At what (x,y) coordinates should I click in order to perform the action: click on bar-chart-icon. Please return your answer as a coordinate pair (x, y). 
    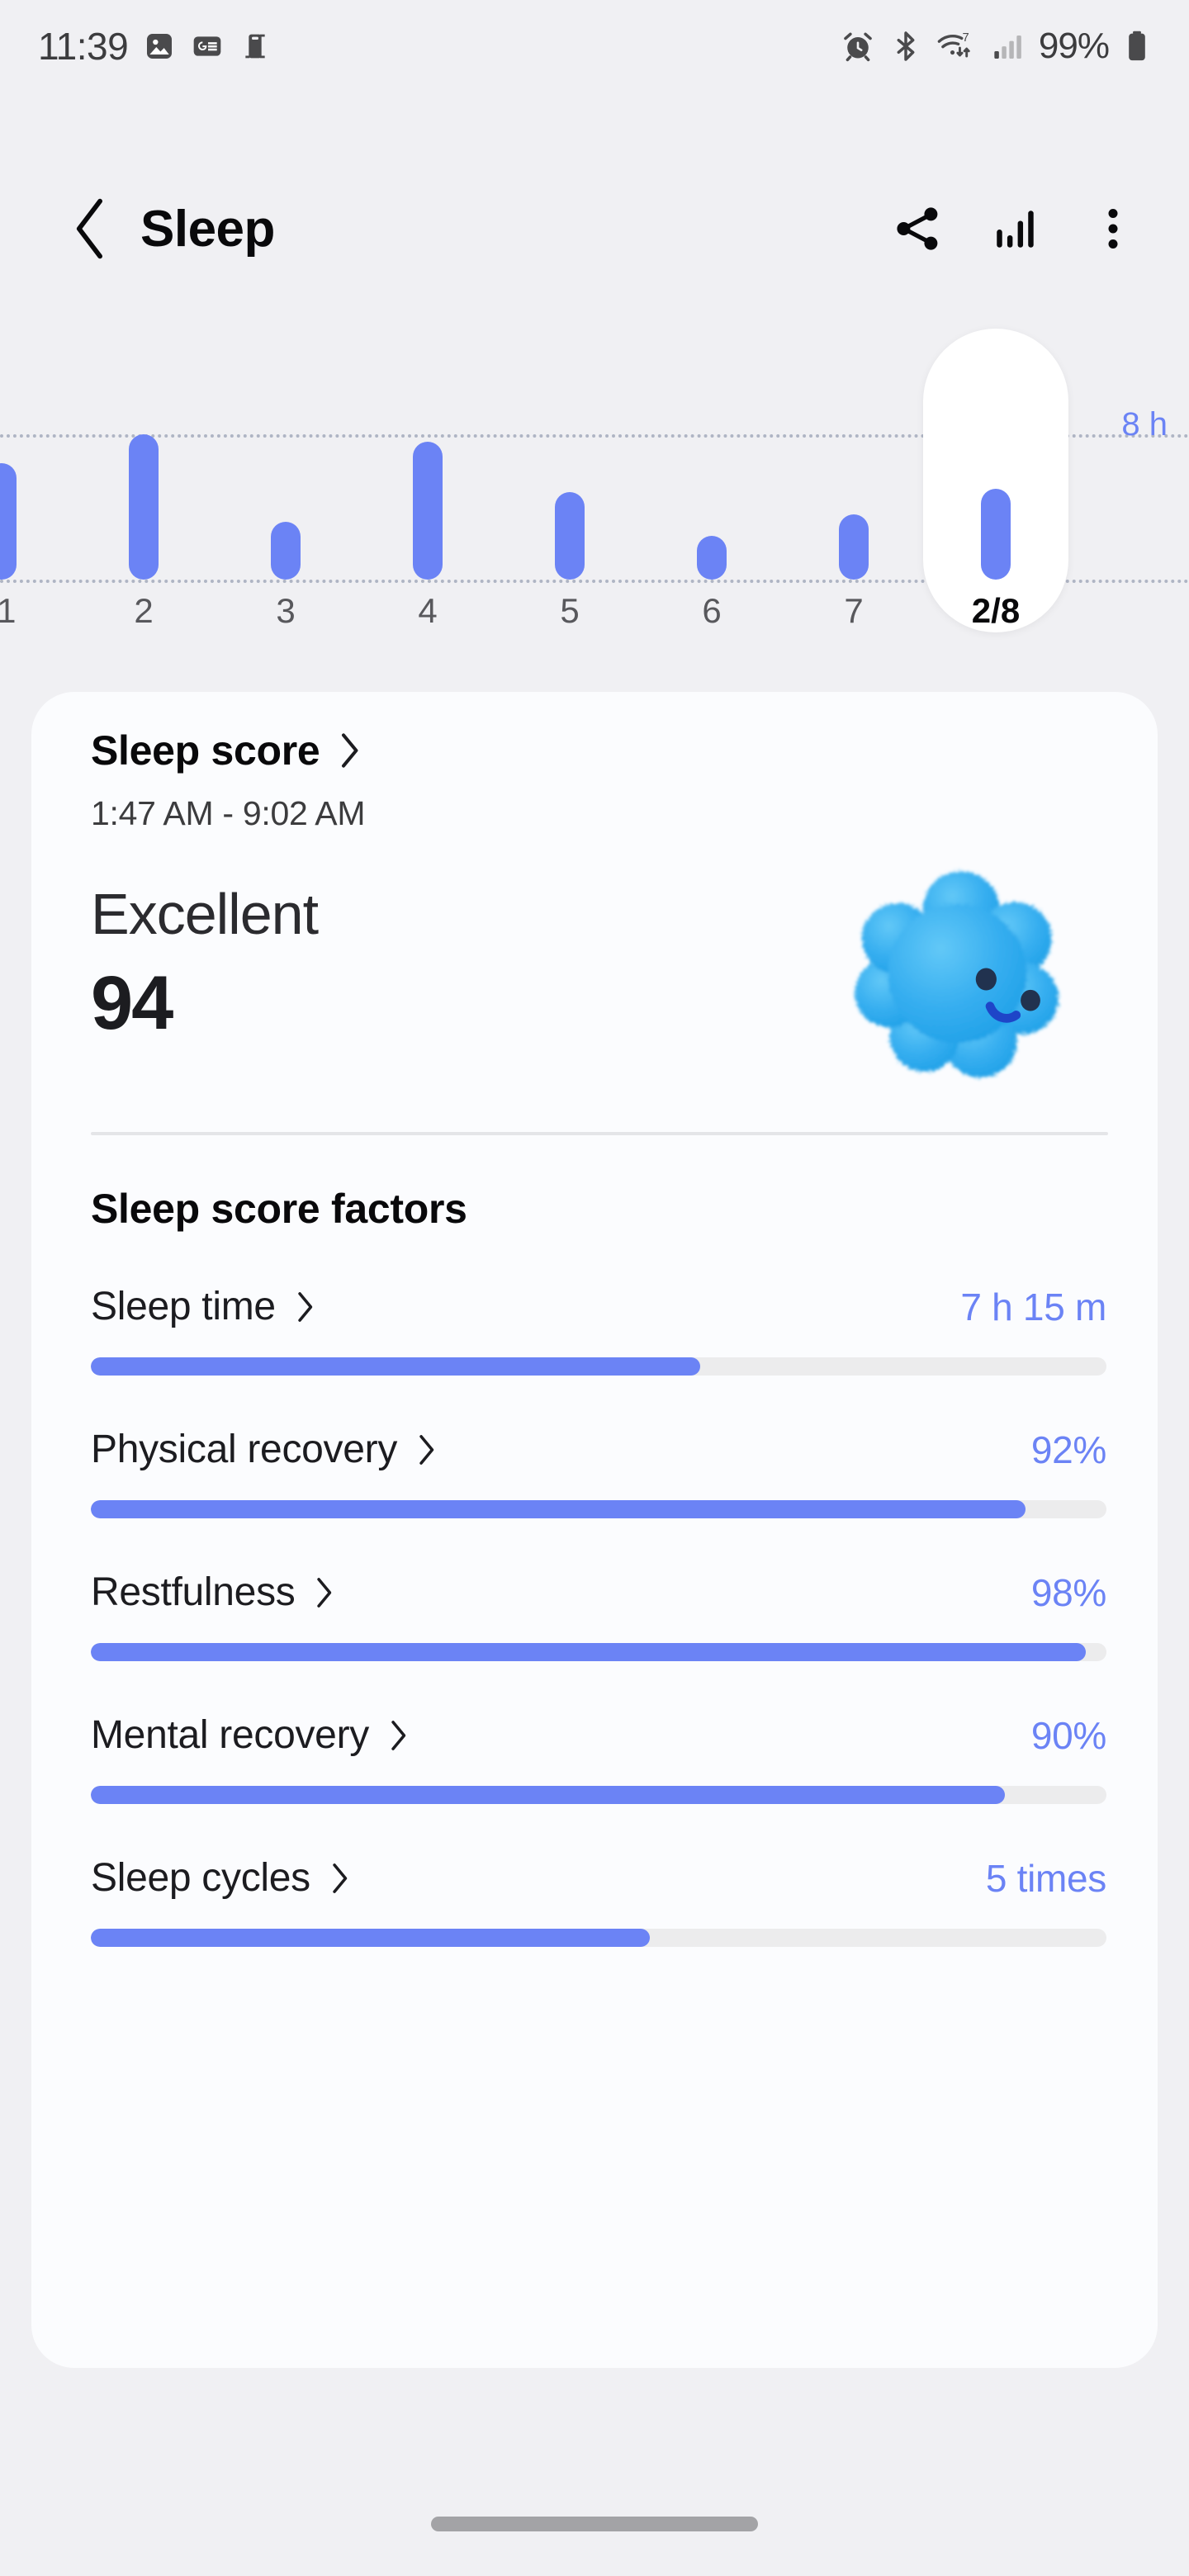
    Looking at the image, I should click on (1015, 229).